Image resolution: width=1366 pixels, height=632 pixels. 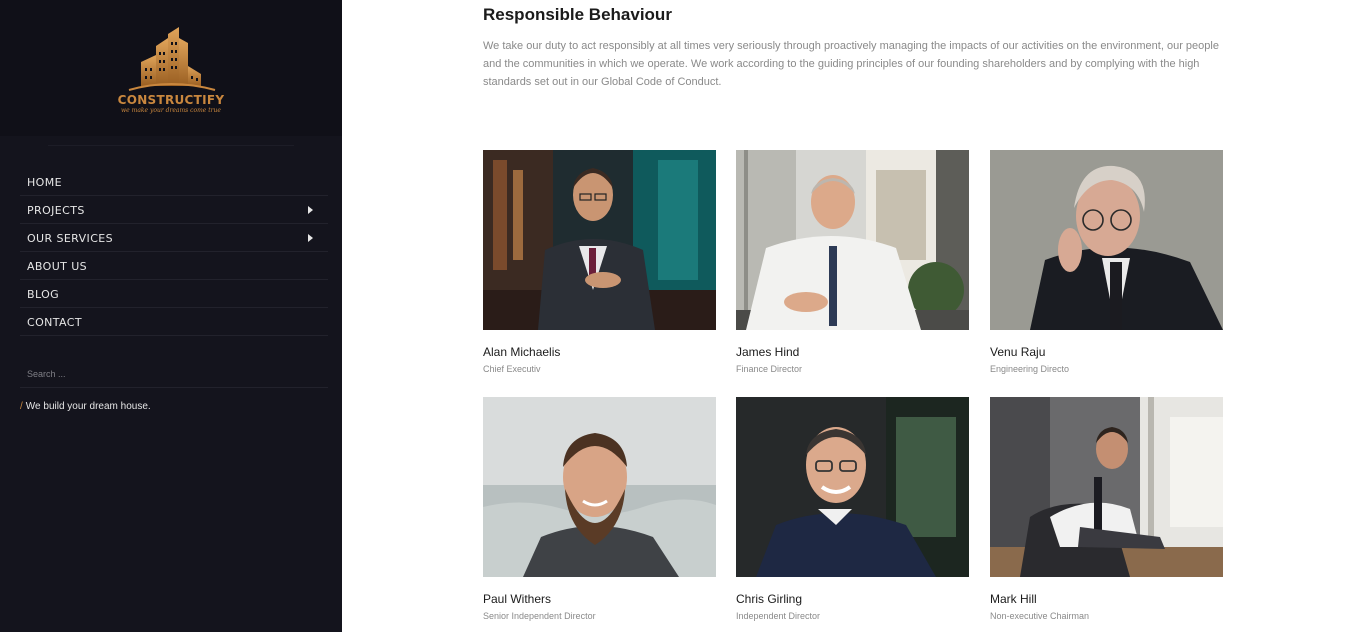 I want to click on nav-item-projects: PROJECTS, so click(x=174, y=210).